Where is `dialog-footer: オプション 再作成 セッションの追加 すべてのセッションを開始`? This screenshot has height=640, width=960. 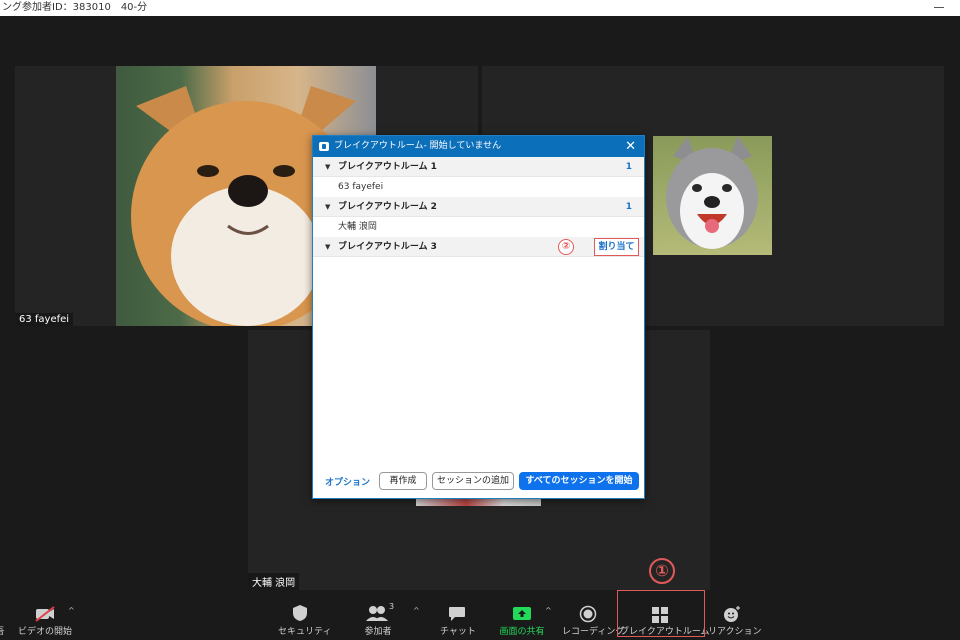
dialog-footer: オプション 再作成 セッションの追加 すべてのセッションを開始 is located at coordinates (478, 483).